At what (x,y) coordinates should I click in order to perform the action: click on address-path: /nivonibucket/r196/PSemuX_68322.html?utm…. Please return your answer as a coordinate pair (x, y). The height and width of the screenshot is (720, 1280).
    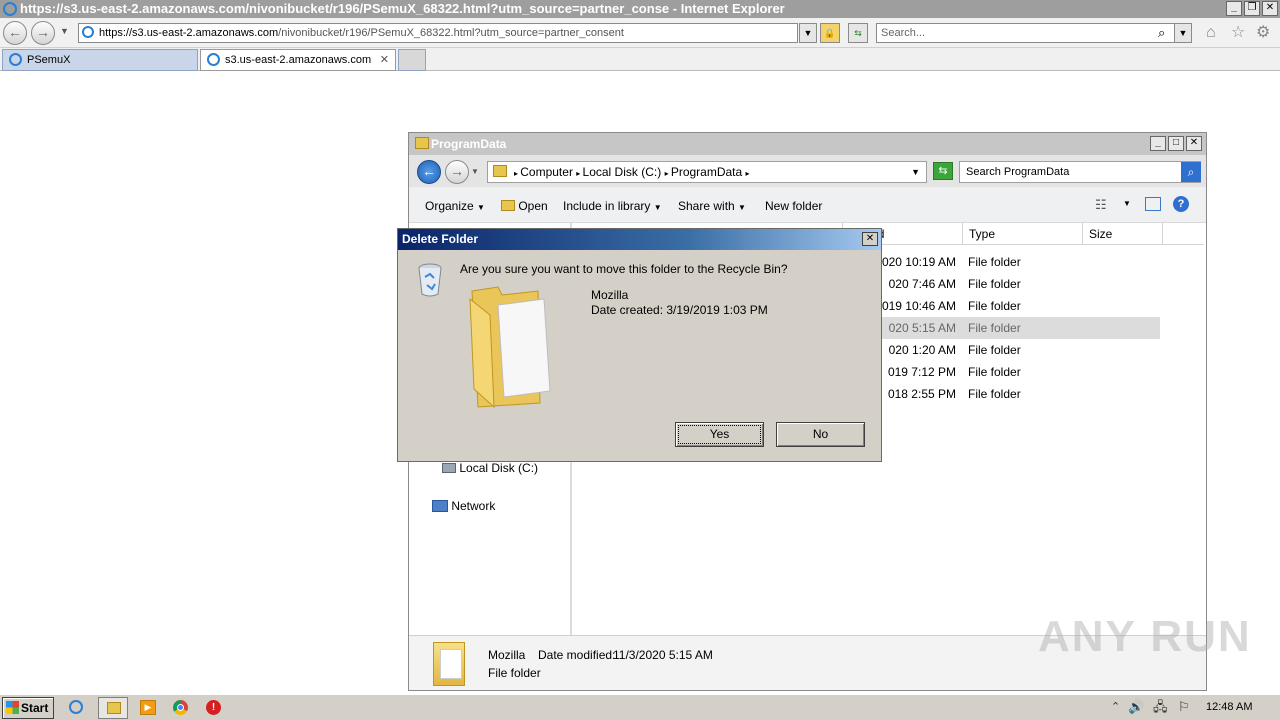
    Looking at the image, I should click on (451, 33).